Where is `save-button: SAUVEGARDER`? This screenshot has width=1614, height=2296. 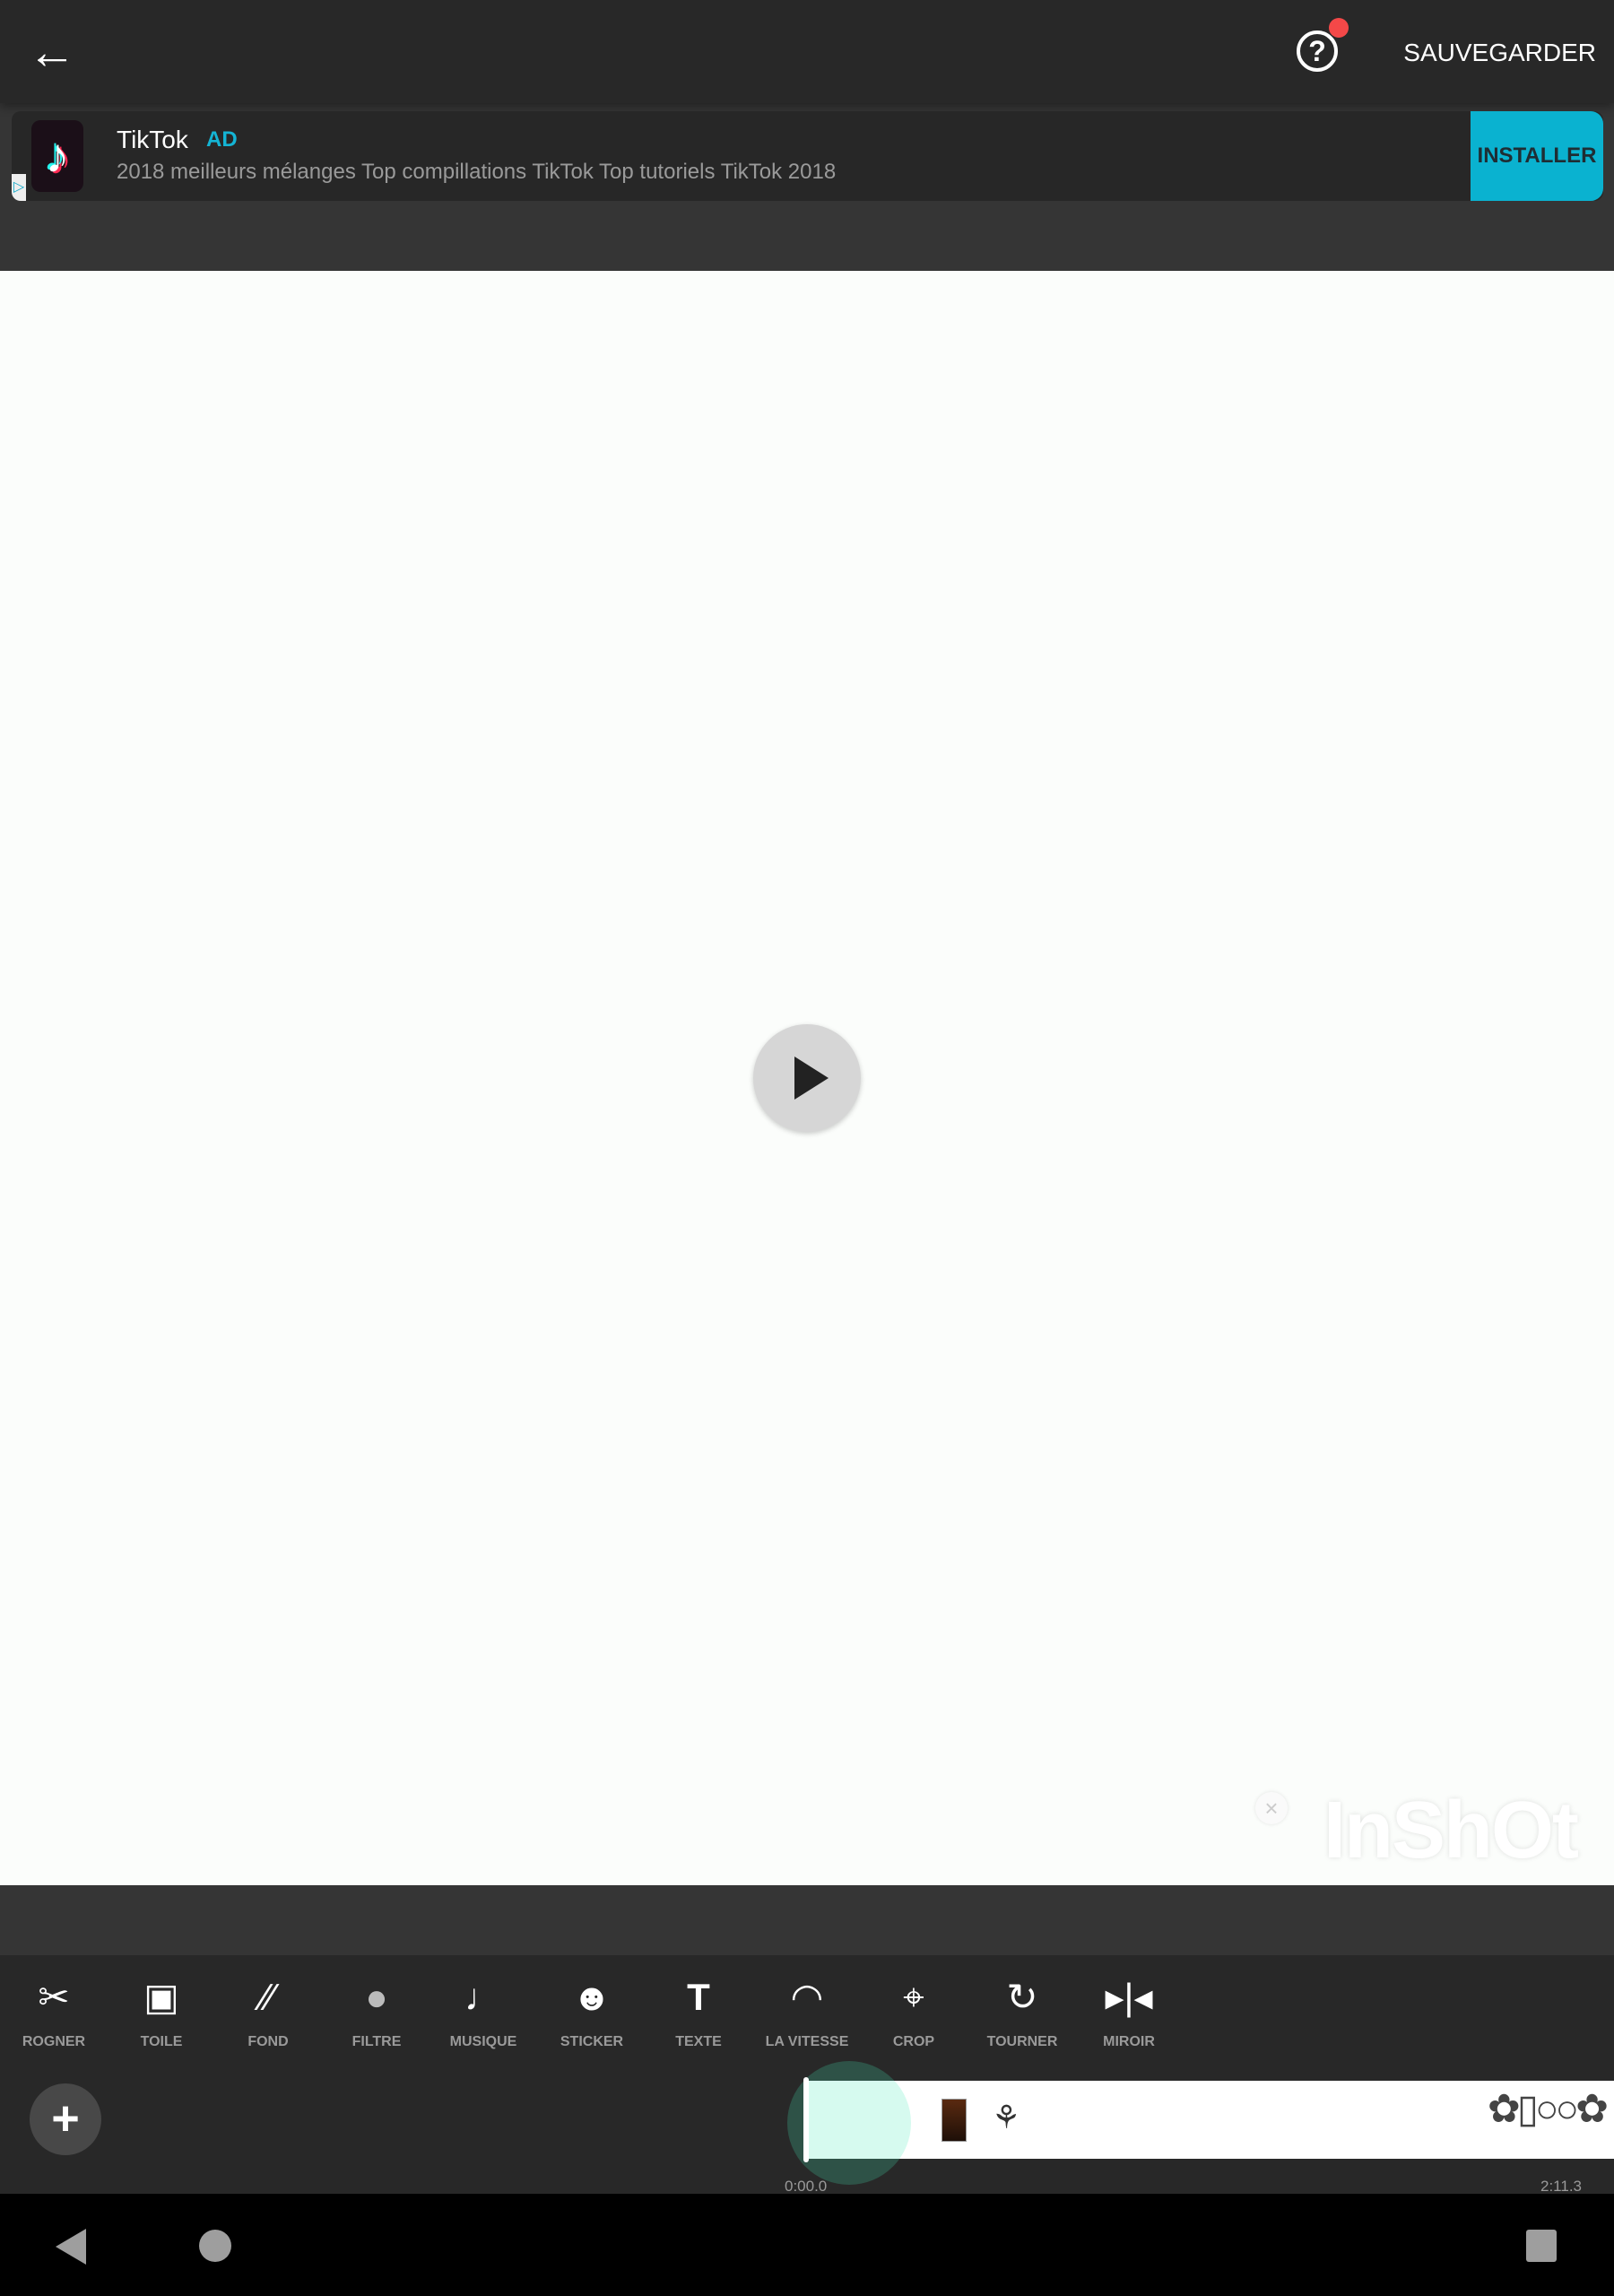
save-button: SAUVEGARDER is located at coordinates (1479, 53).